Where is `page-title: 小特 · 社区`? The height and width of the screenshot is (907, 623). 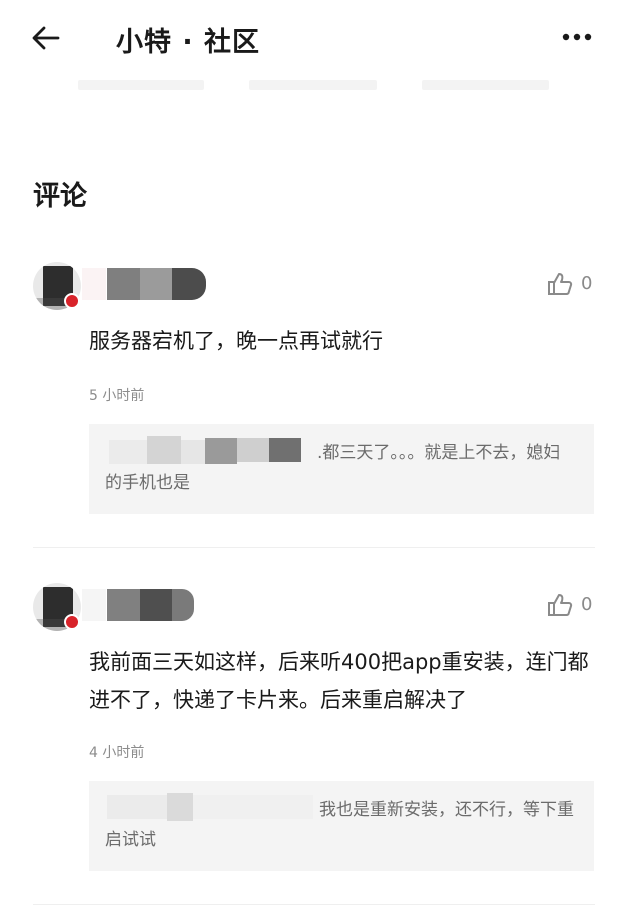
page-title: 小特 · 社区 is located at coordinates (188, 42).